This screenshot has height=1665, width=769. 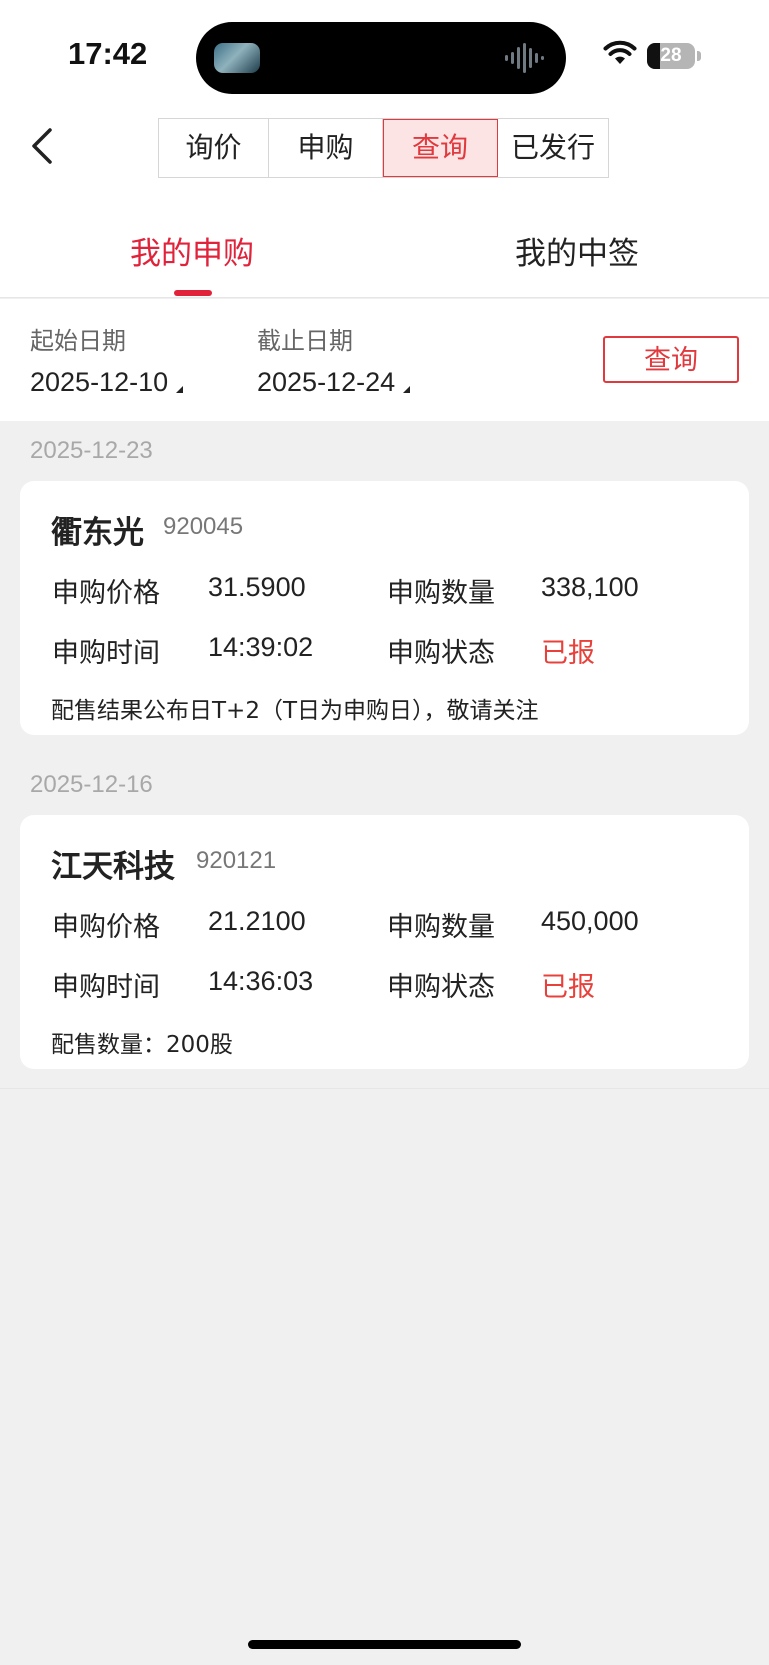 What do you see at coordinates (577, 250) in the screenshot?
I see `tab-my-allotments: 我的中签` at bounding box center [577, 250].